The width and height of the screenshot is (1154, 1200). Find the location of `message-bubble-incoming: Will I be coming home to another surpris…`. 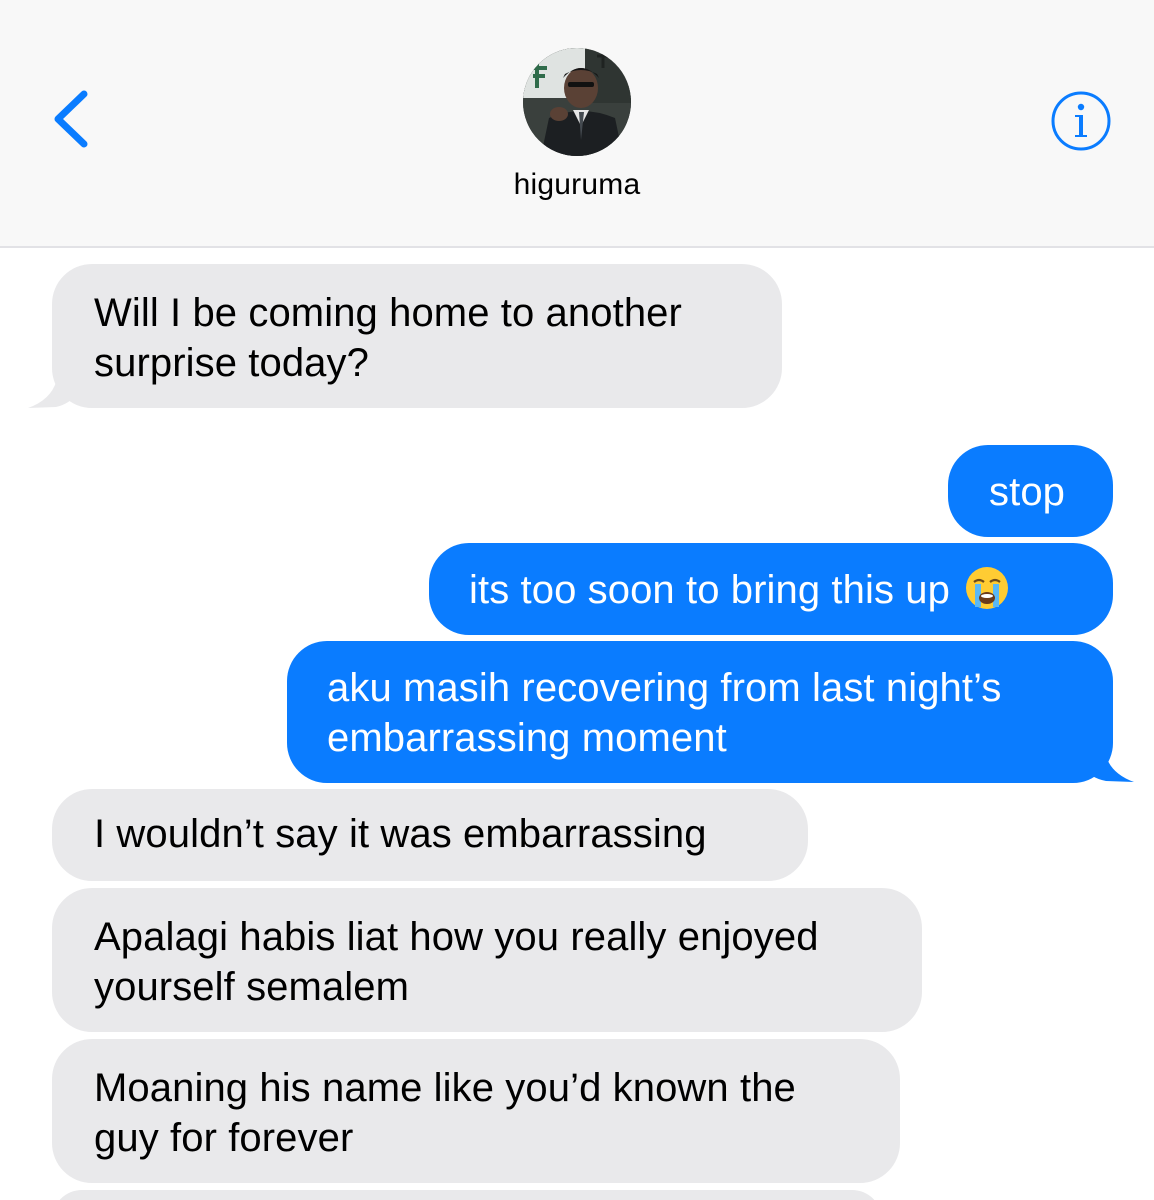

message-bubble-incoming: Will I be coming home to another surpris… is located at coordinates (417, 336).